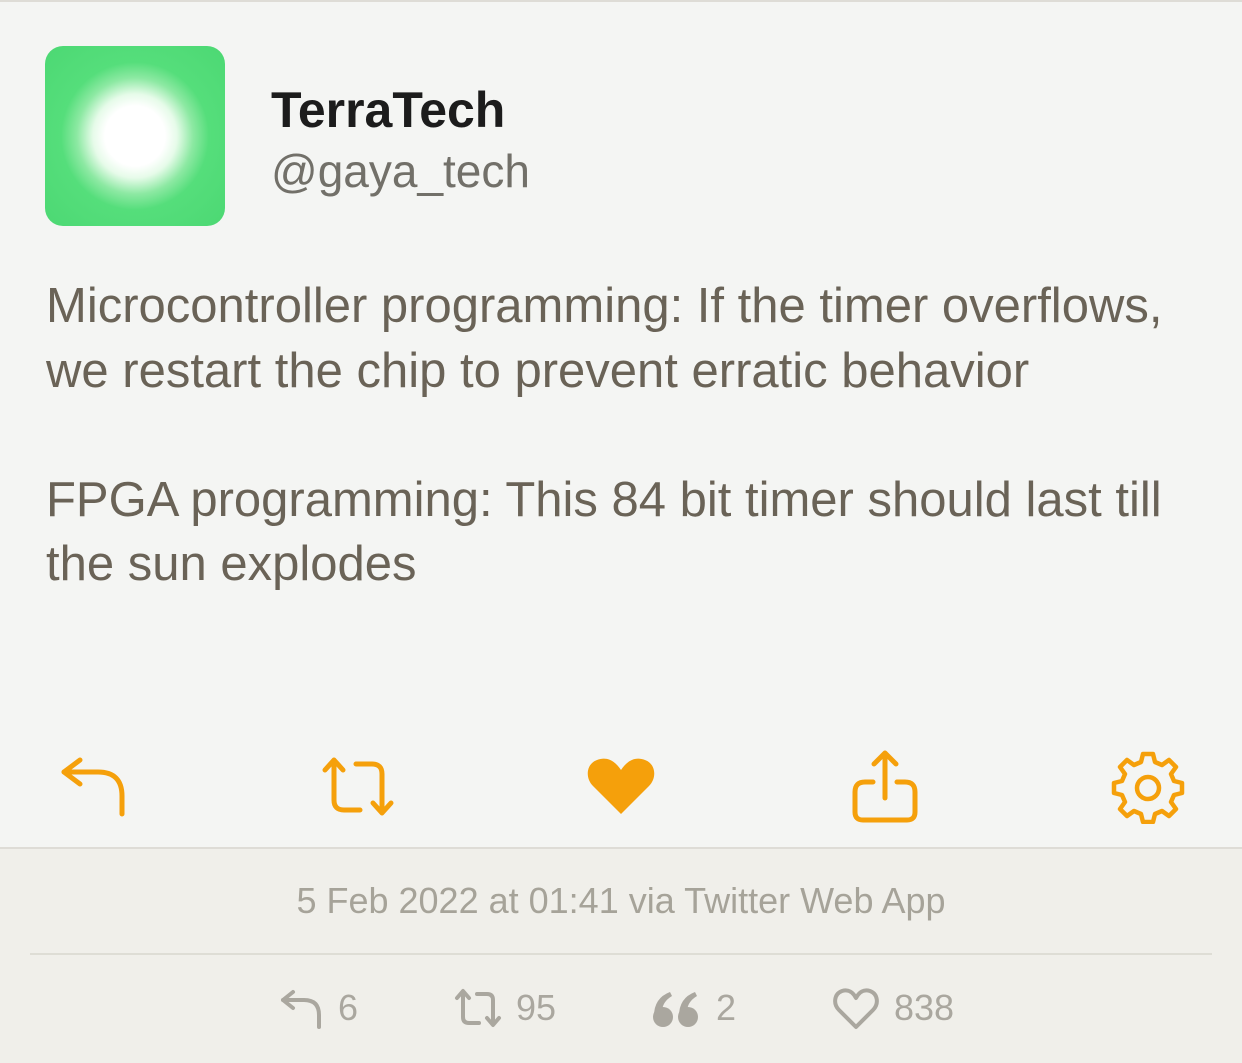 The width and height of the screenshot is (1242, 1063). What do you see at coordinates (388, 110) in the screenshot?
I see `display-name: TerraTech` at bounding box center [388, 110].